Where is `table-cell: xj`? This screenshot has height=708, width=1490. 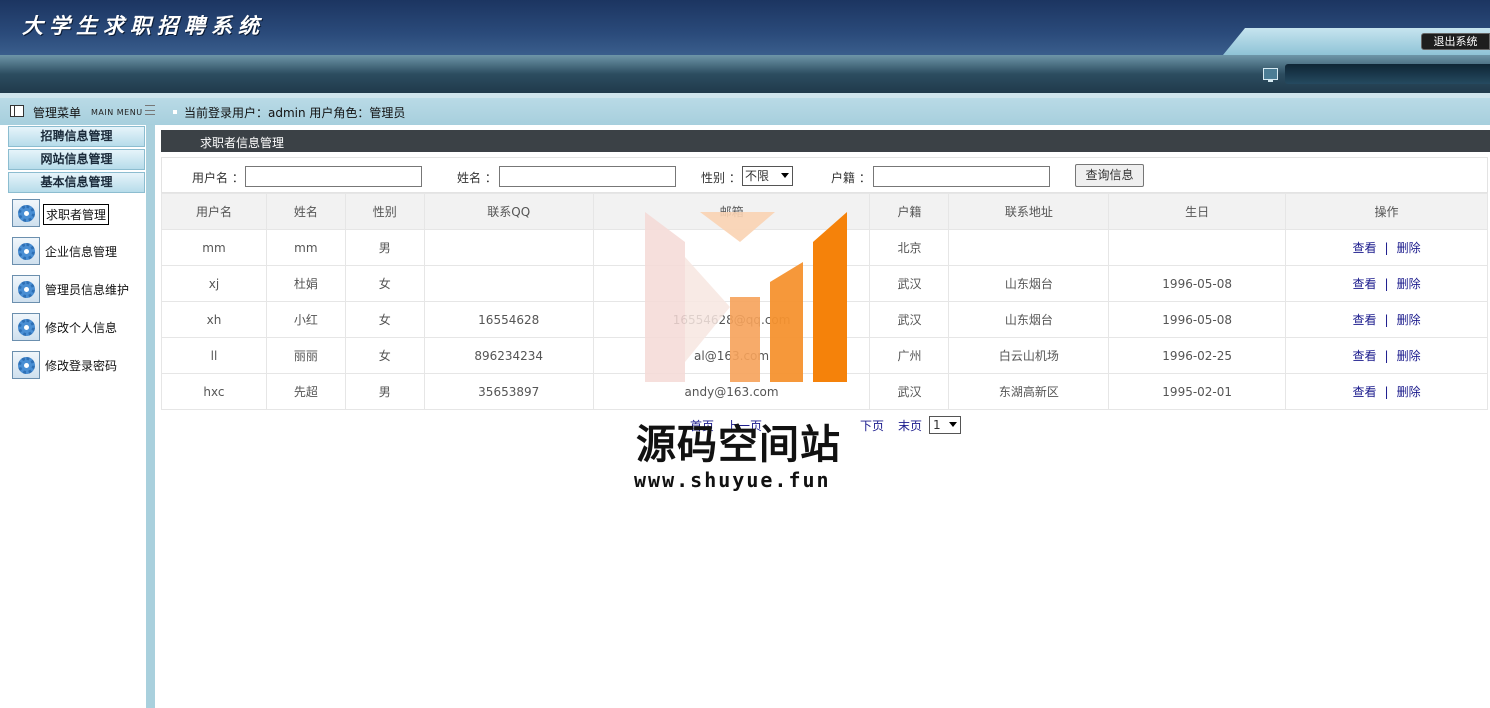
table-cell: xj is located at coordinates (214, 283).